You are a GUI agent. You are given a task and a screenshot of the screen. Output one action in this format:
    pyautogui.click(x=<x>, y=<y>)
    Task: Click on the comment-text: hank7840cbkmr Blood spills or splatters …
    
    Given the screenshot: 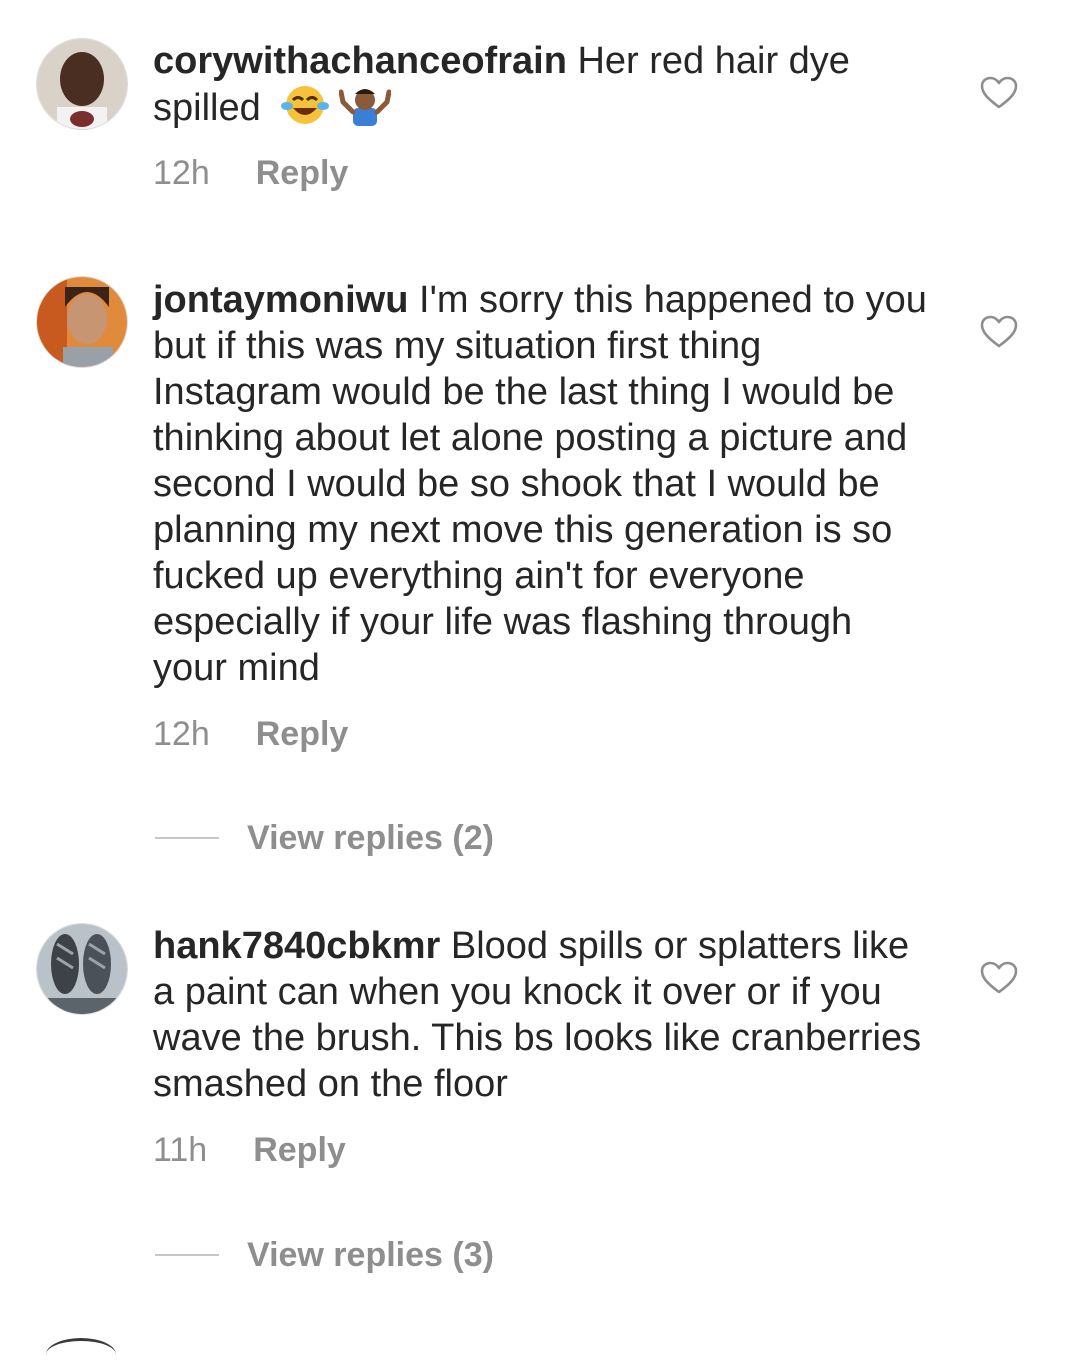 What is the action you would take?
    pyautogui.click(x=540, y=1015)
    